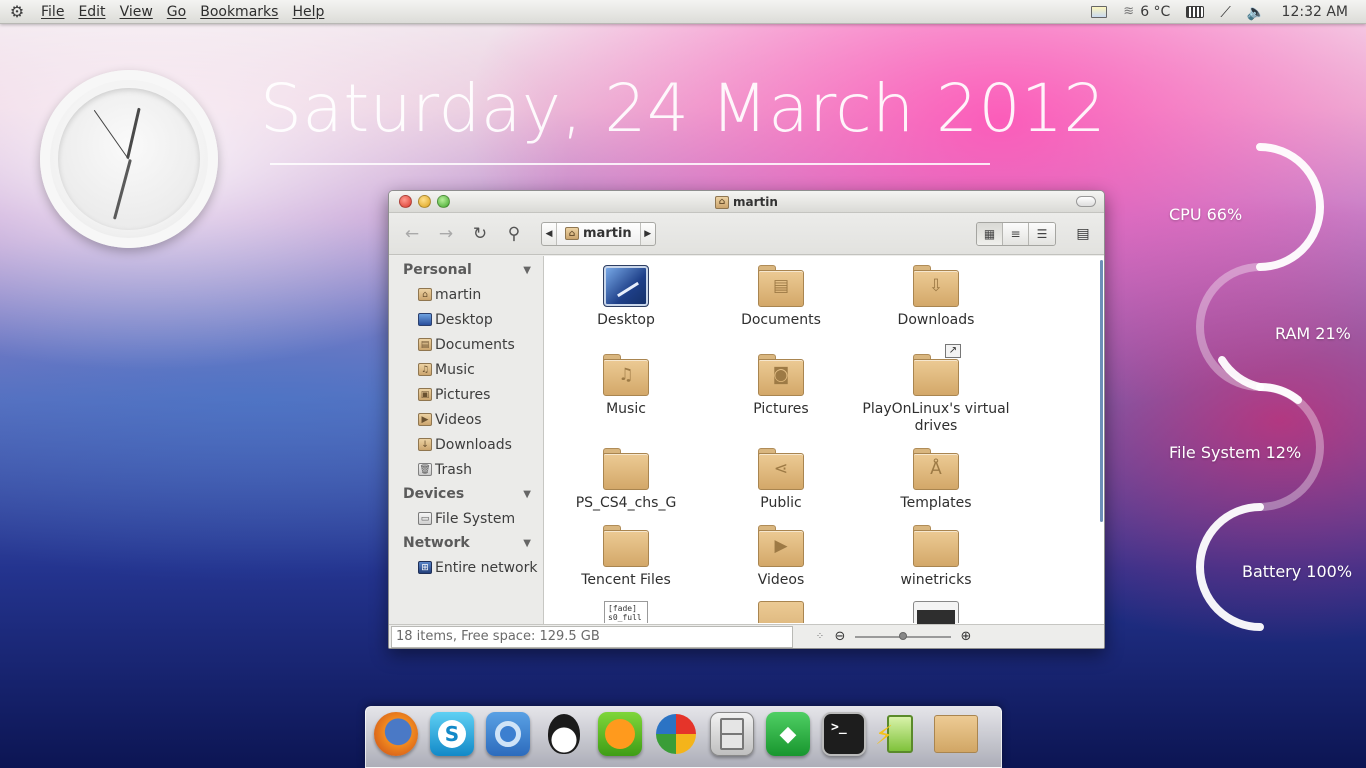 The width and height of the screenshot is (1366, 768). What do you see at coordinates (898, 734) in the screenshot?
I see `power-statistics-icon: ⚡` at bounding box center [898, 734].